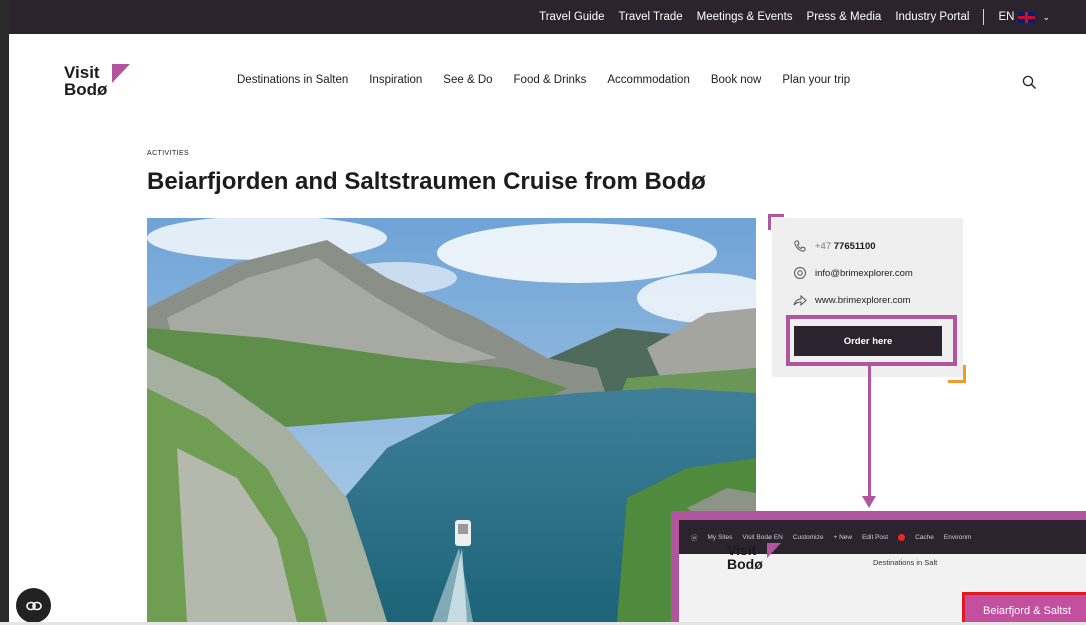  Describe the element at coordinates (869, 502) in the screenshot. I see `callout-arrow-head` at that location.